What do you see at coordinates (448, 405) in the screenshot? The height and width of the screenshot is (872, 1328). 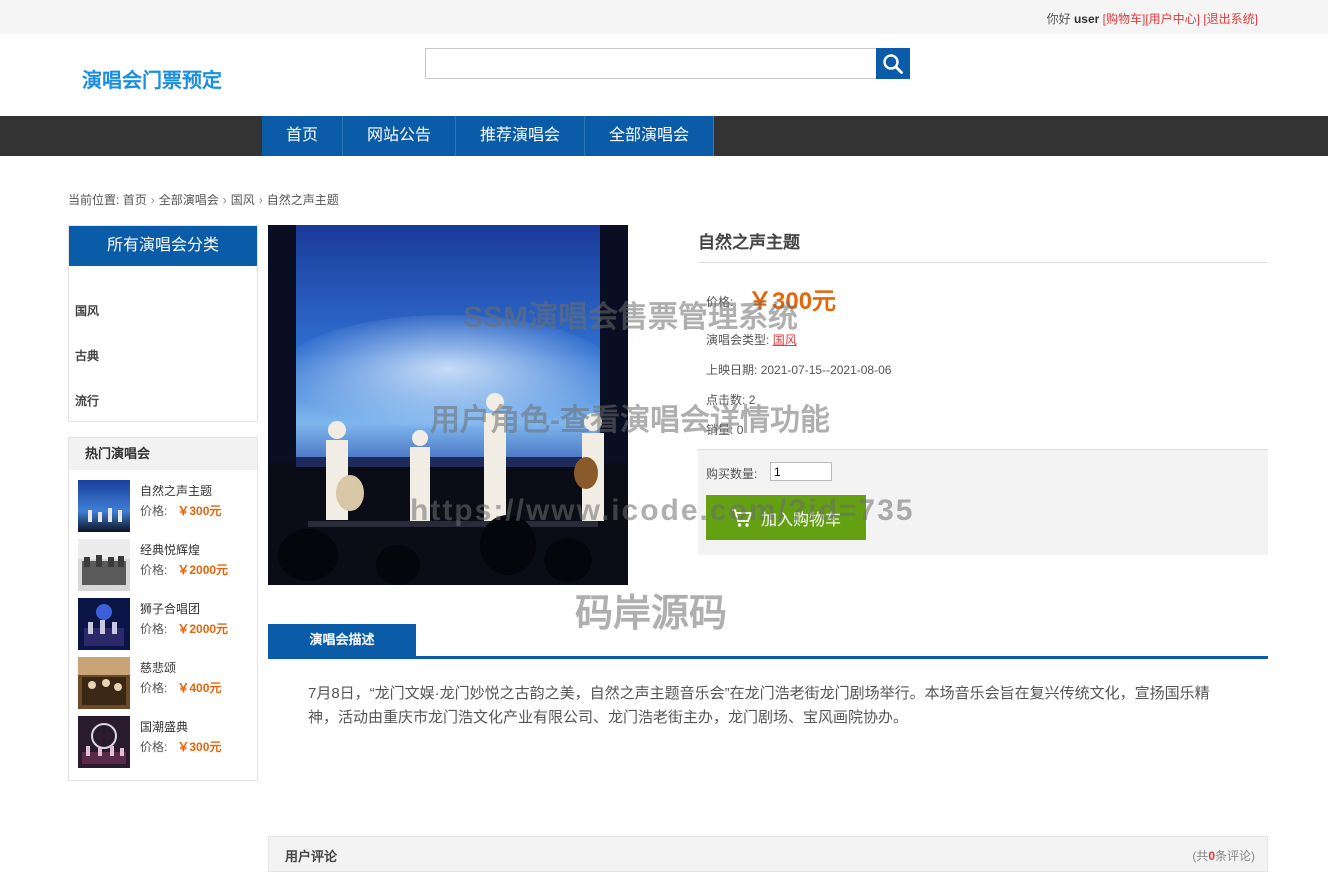 I see `concert-main-image` at bounding box center [448, 405].